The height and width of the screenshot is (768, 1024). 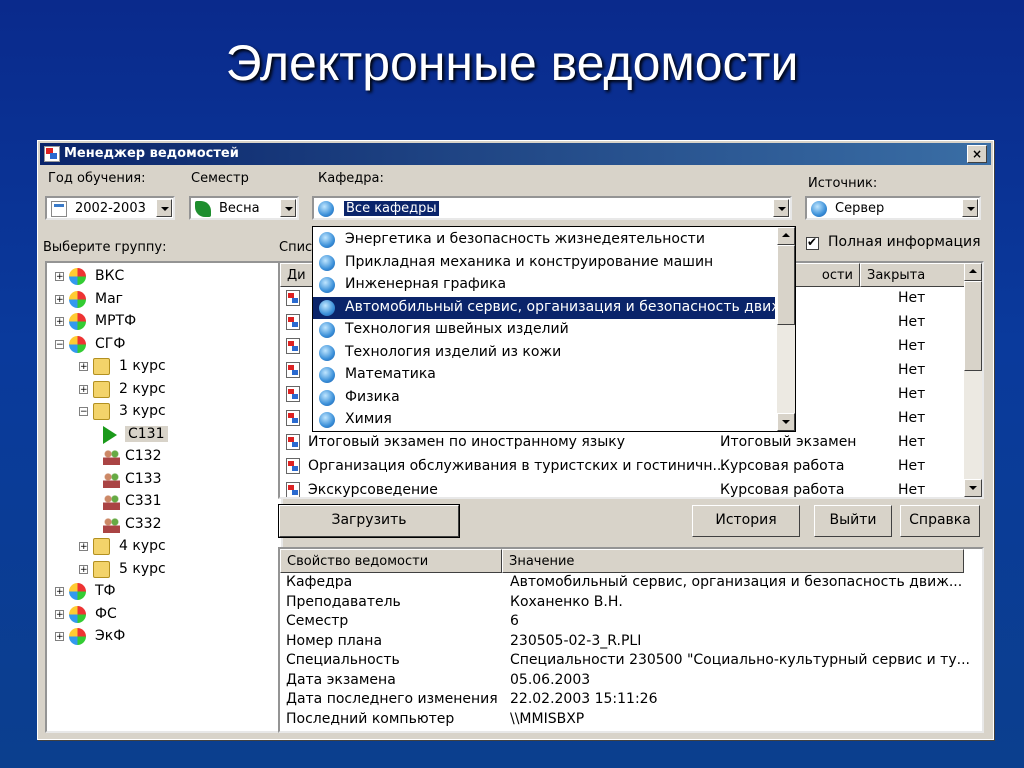 What do you see at coordinates (59, 209) in the screenshot?
I see `calendar-icon` at bounding box center [59, 209].